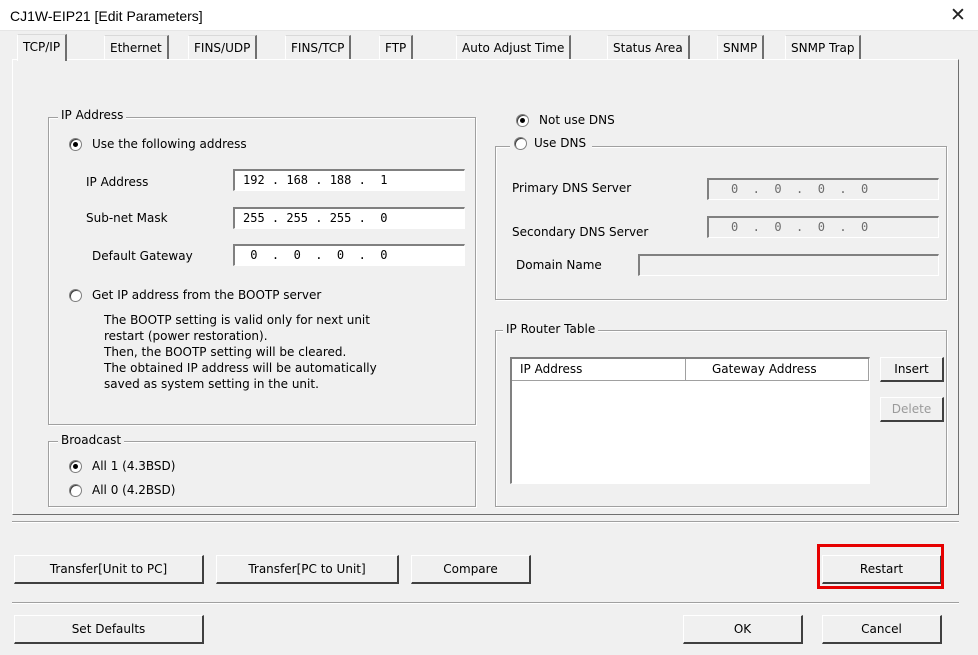  I want to click on primary-dns-label: Primary DNS Server, so click(572, 188).